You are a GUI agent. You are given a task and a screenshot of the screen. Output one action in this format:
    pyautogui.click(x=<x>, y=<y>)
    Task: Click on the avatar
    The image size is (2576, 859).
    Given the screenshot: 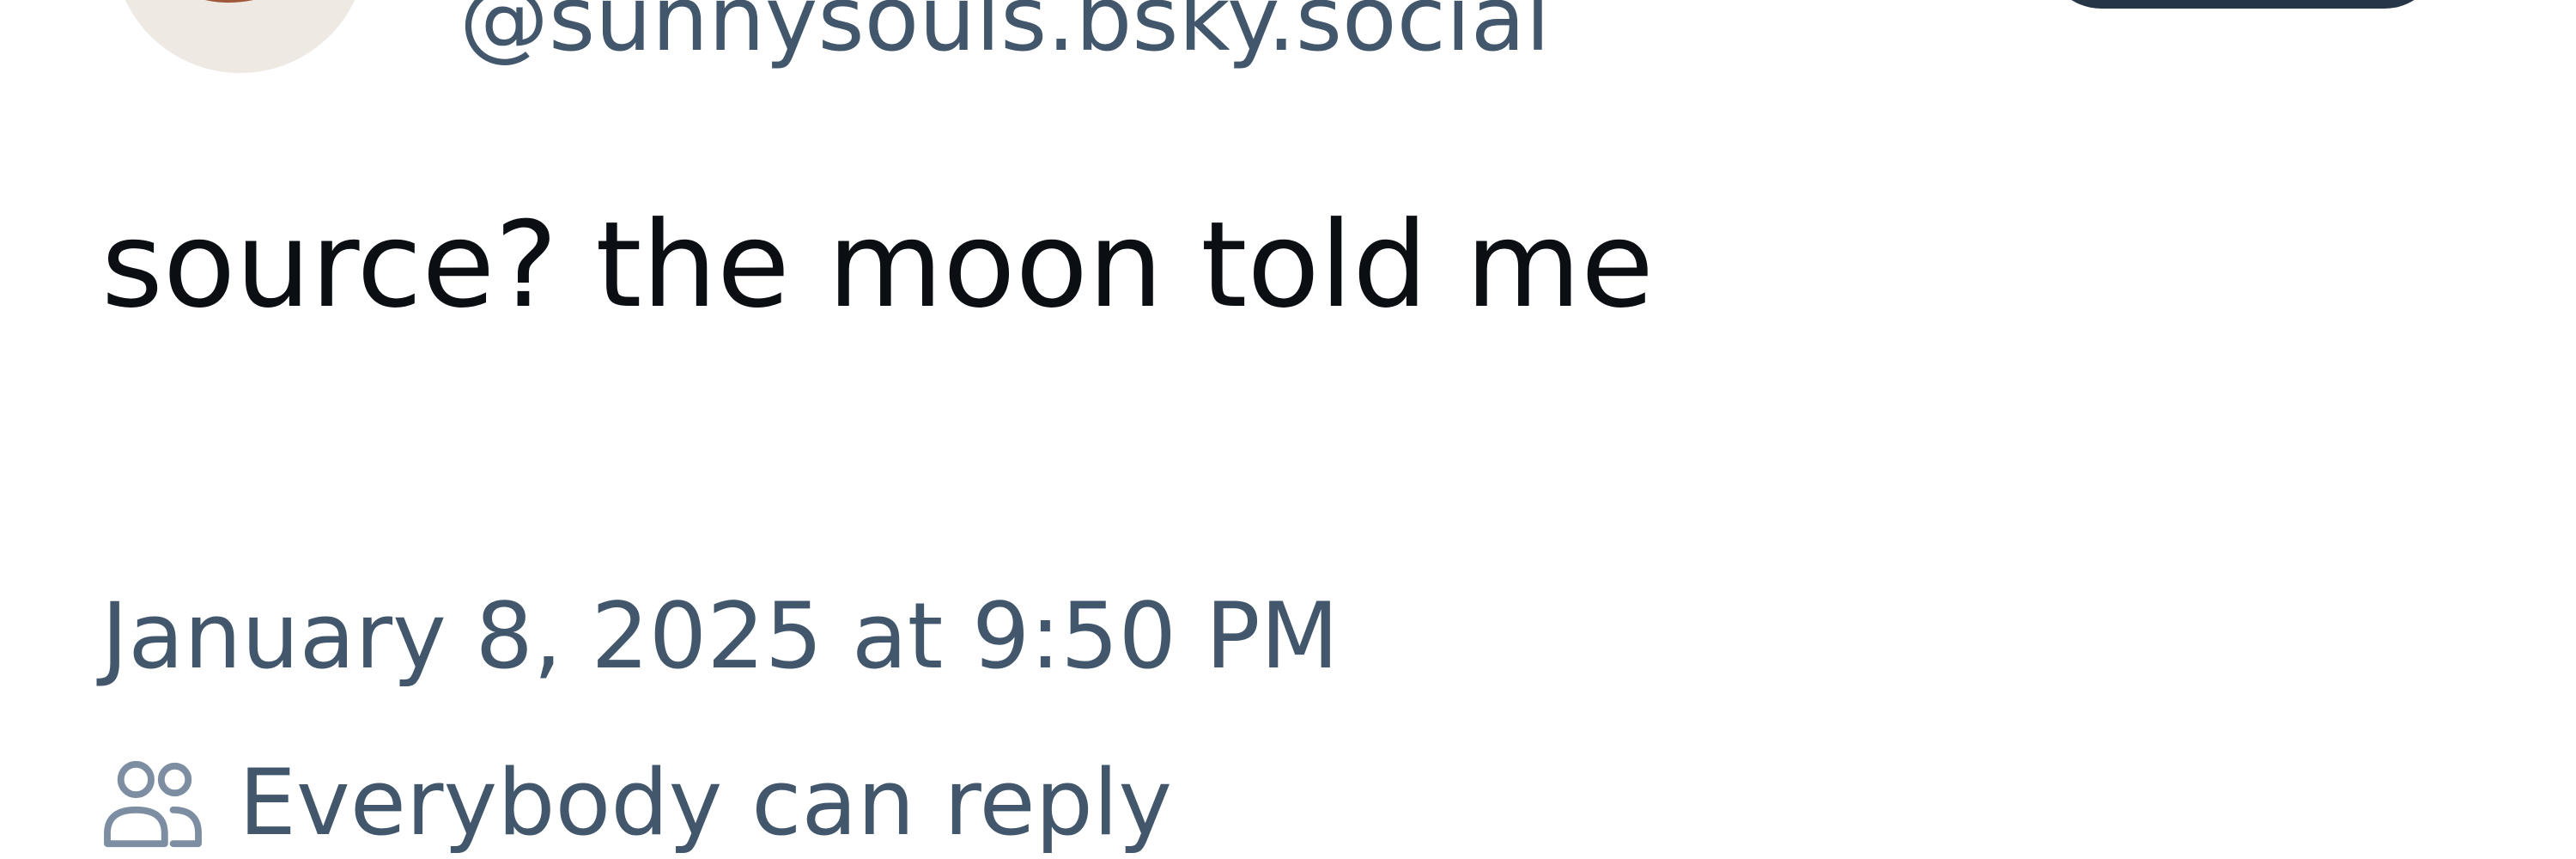 What is the action you would take?
    pyautogui.click(x=240, y=37)
    